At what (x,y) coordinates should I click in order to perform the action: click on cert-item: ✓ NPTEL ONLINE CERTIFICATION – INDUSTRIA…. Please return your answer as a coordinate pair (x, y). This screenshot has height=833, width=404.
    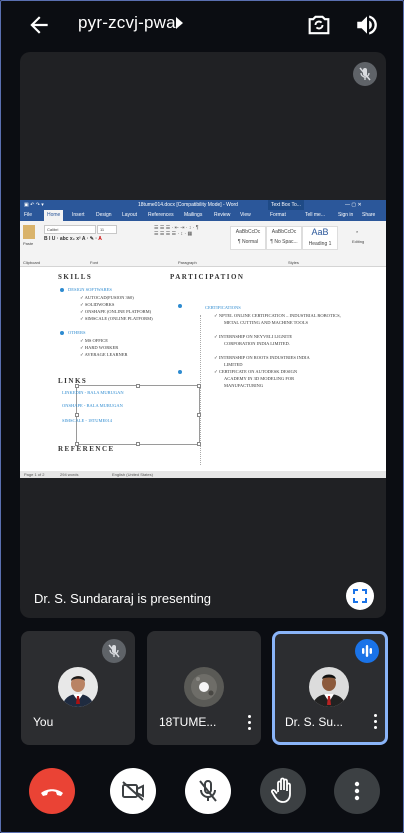
    Looking at the image, I should click on (277, 315).